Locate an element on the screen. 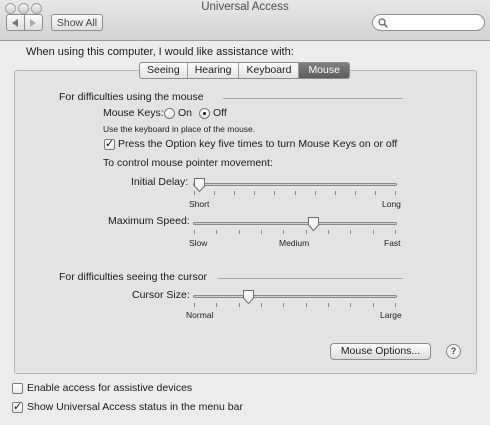  window-title: Universal Access is located at coordinates (245, 7).